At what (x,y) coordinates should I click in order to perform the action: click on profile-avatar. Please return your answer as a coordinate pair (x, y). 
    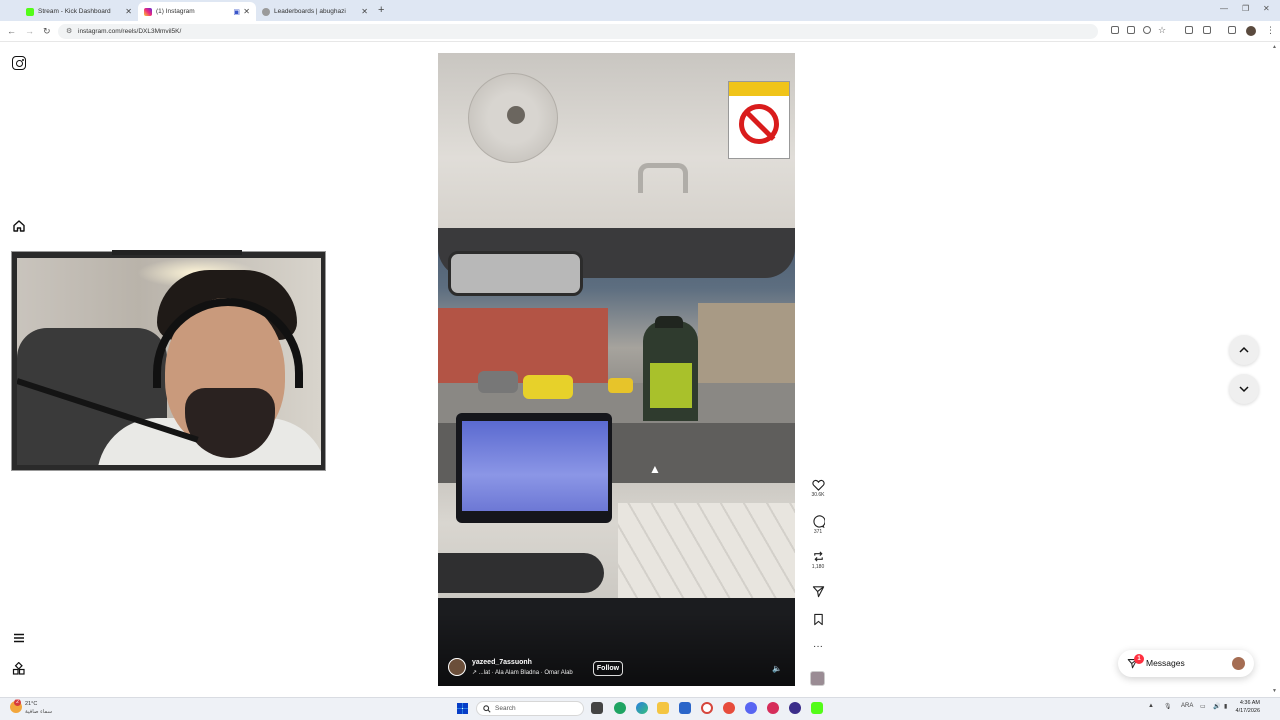
    Looking at the image, I should click on (1251, 31).